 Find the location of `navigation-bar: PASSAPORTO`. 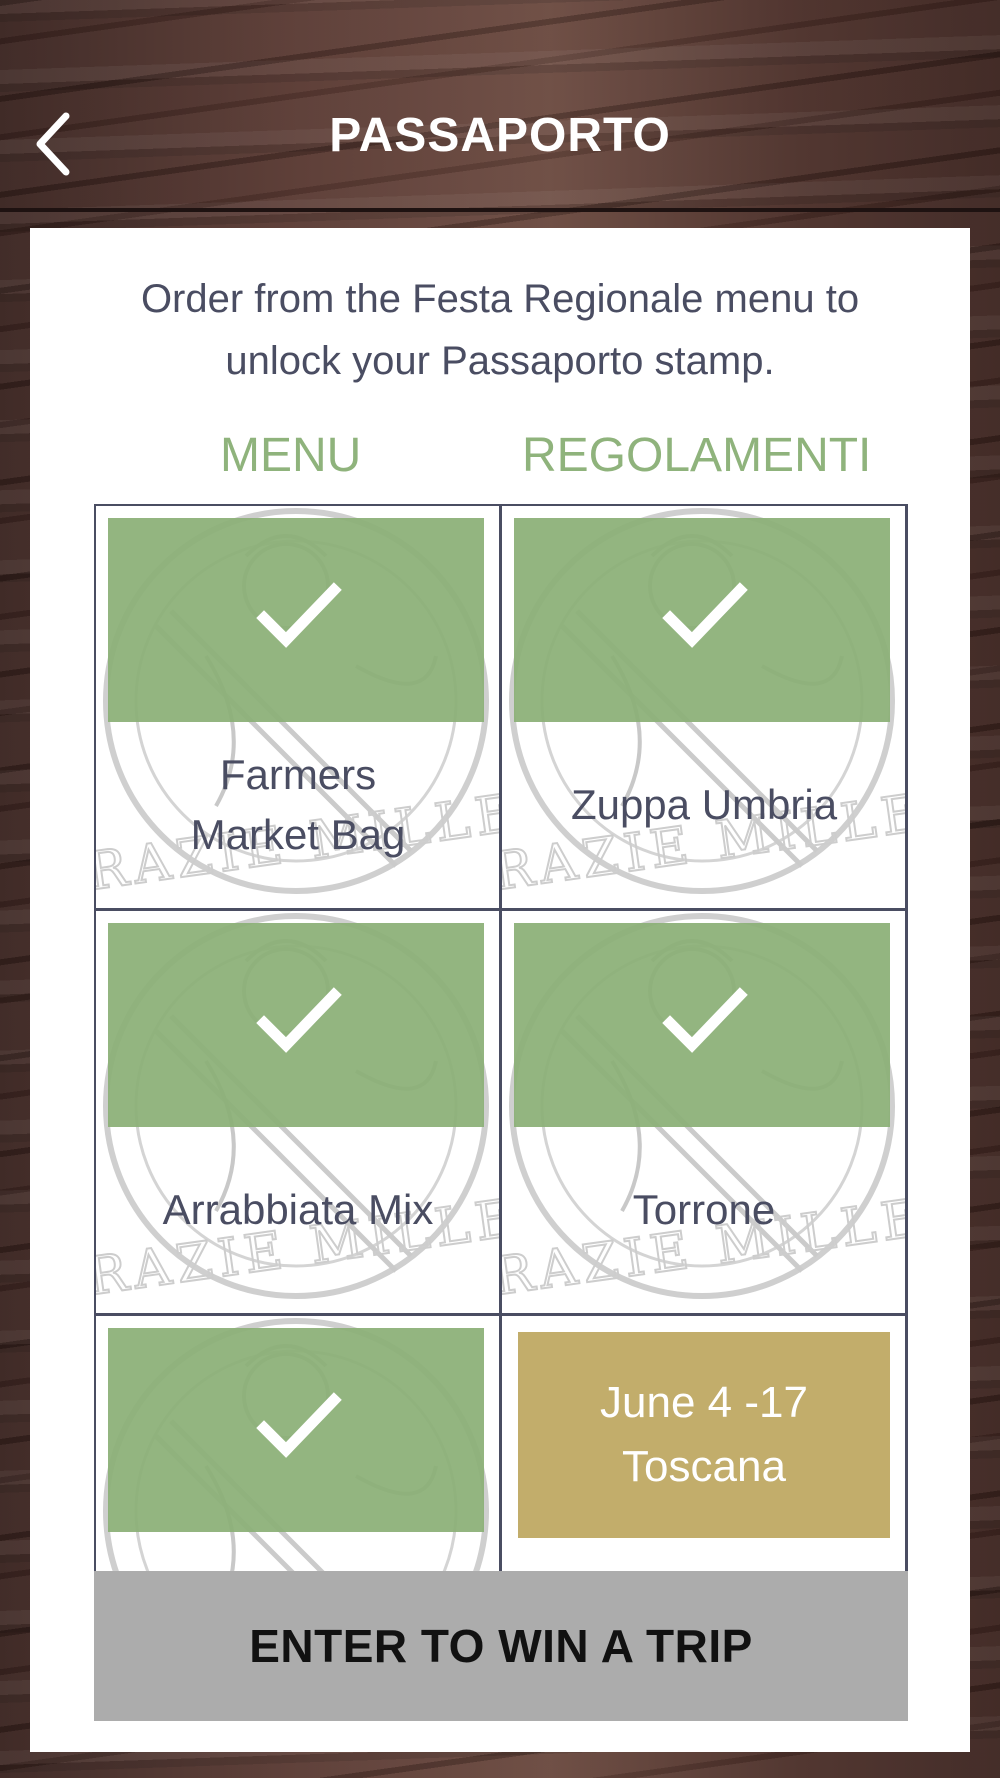

navigation-bar: PASSAPORTO is located at coordinates (500, 106).